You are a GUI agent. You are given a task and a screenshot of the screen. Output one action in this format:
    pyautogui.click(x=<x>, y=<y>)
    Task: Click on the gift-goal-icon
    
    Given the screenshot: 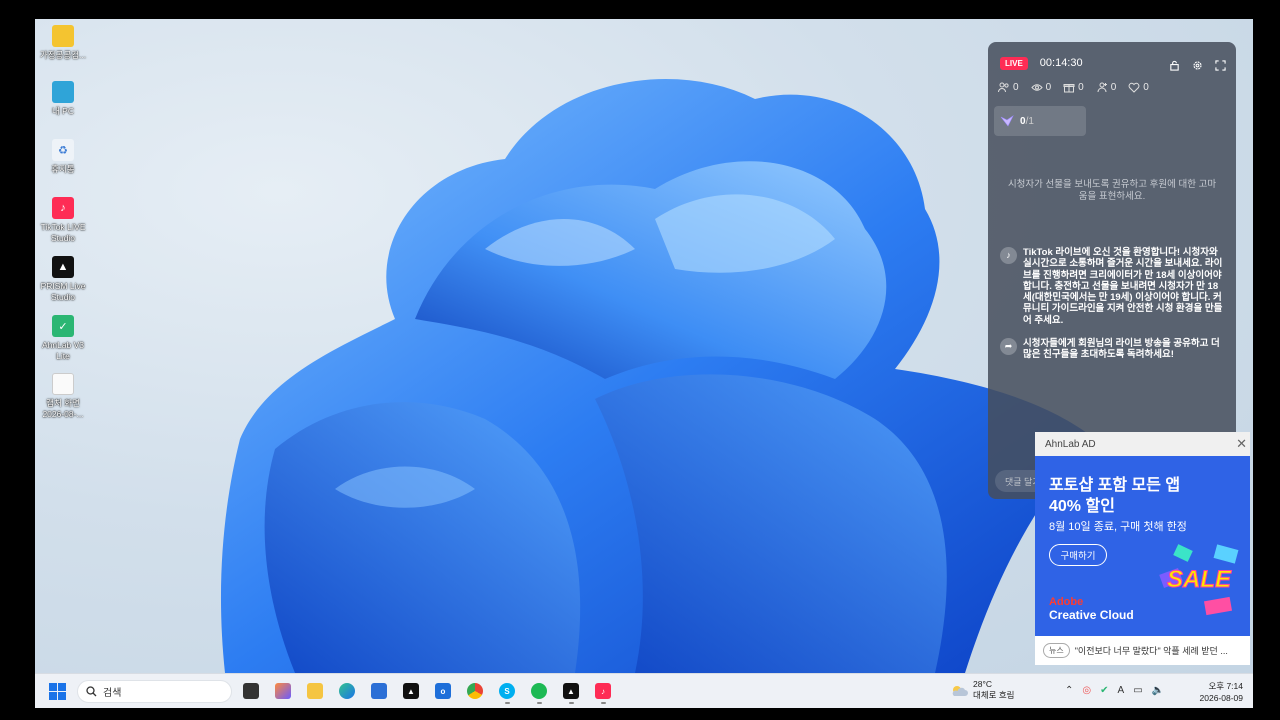 What is the action you would take?
    pyautogui.click(x=1007, y=120)
    